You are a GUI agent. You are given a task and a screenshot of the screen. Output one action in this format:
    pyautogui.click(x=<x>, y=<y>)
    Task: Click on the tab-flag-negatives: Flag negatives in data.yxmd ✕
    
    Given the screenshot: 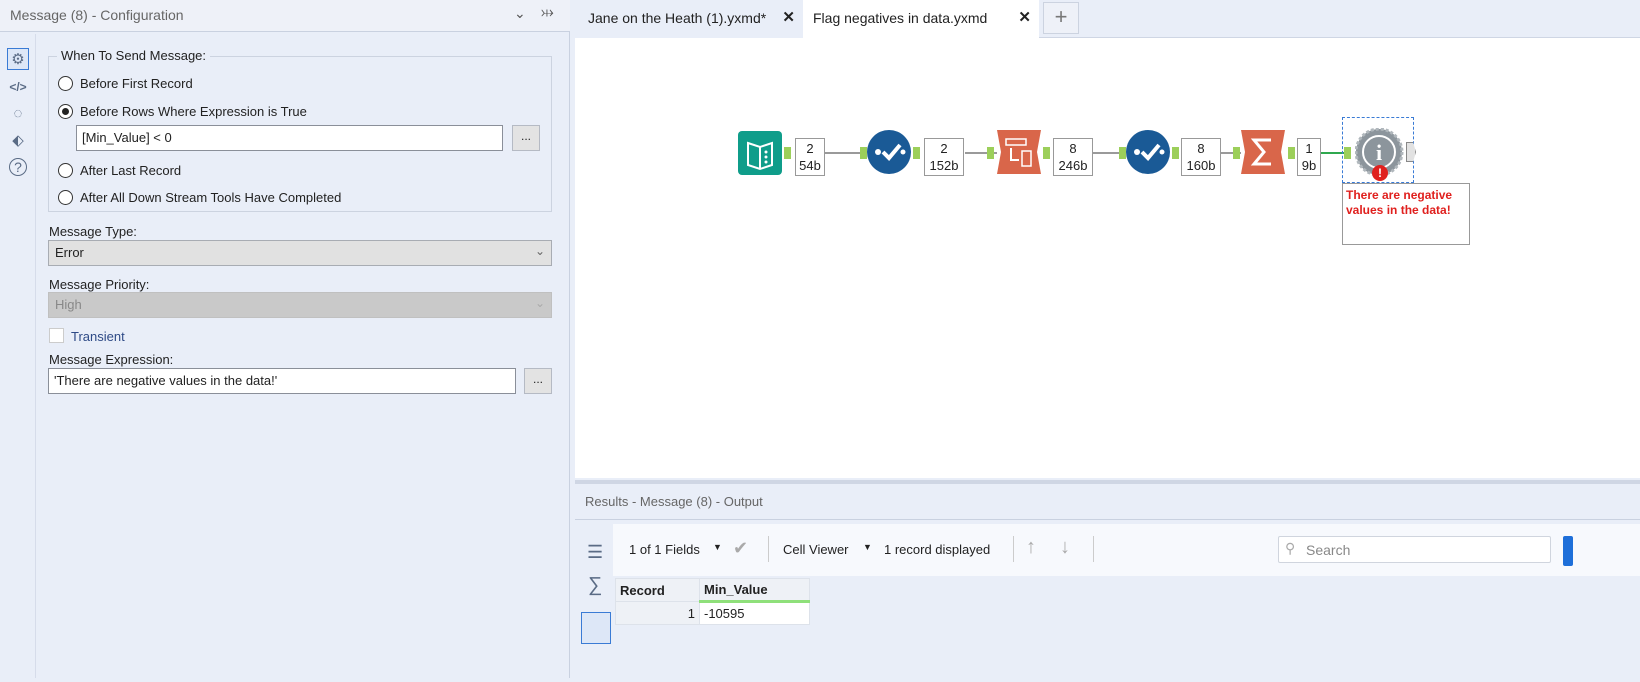 What is the action you would take?
    pyautogui.click(x=921, y=19)
    